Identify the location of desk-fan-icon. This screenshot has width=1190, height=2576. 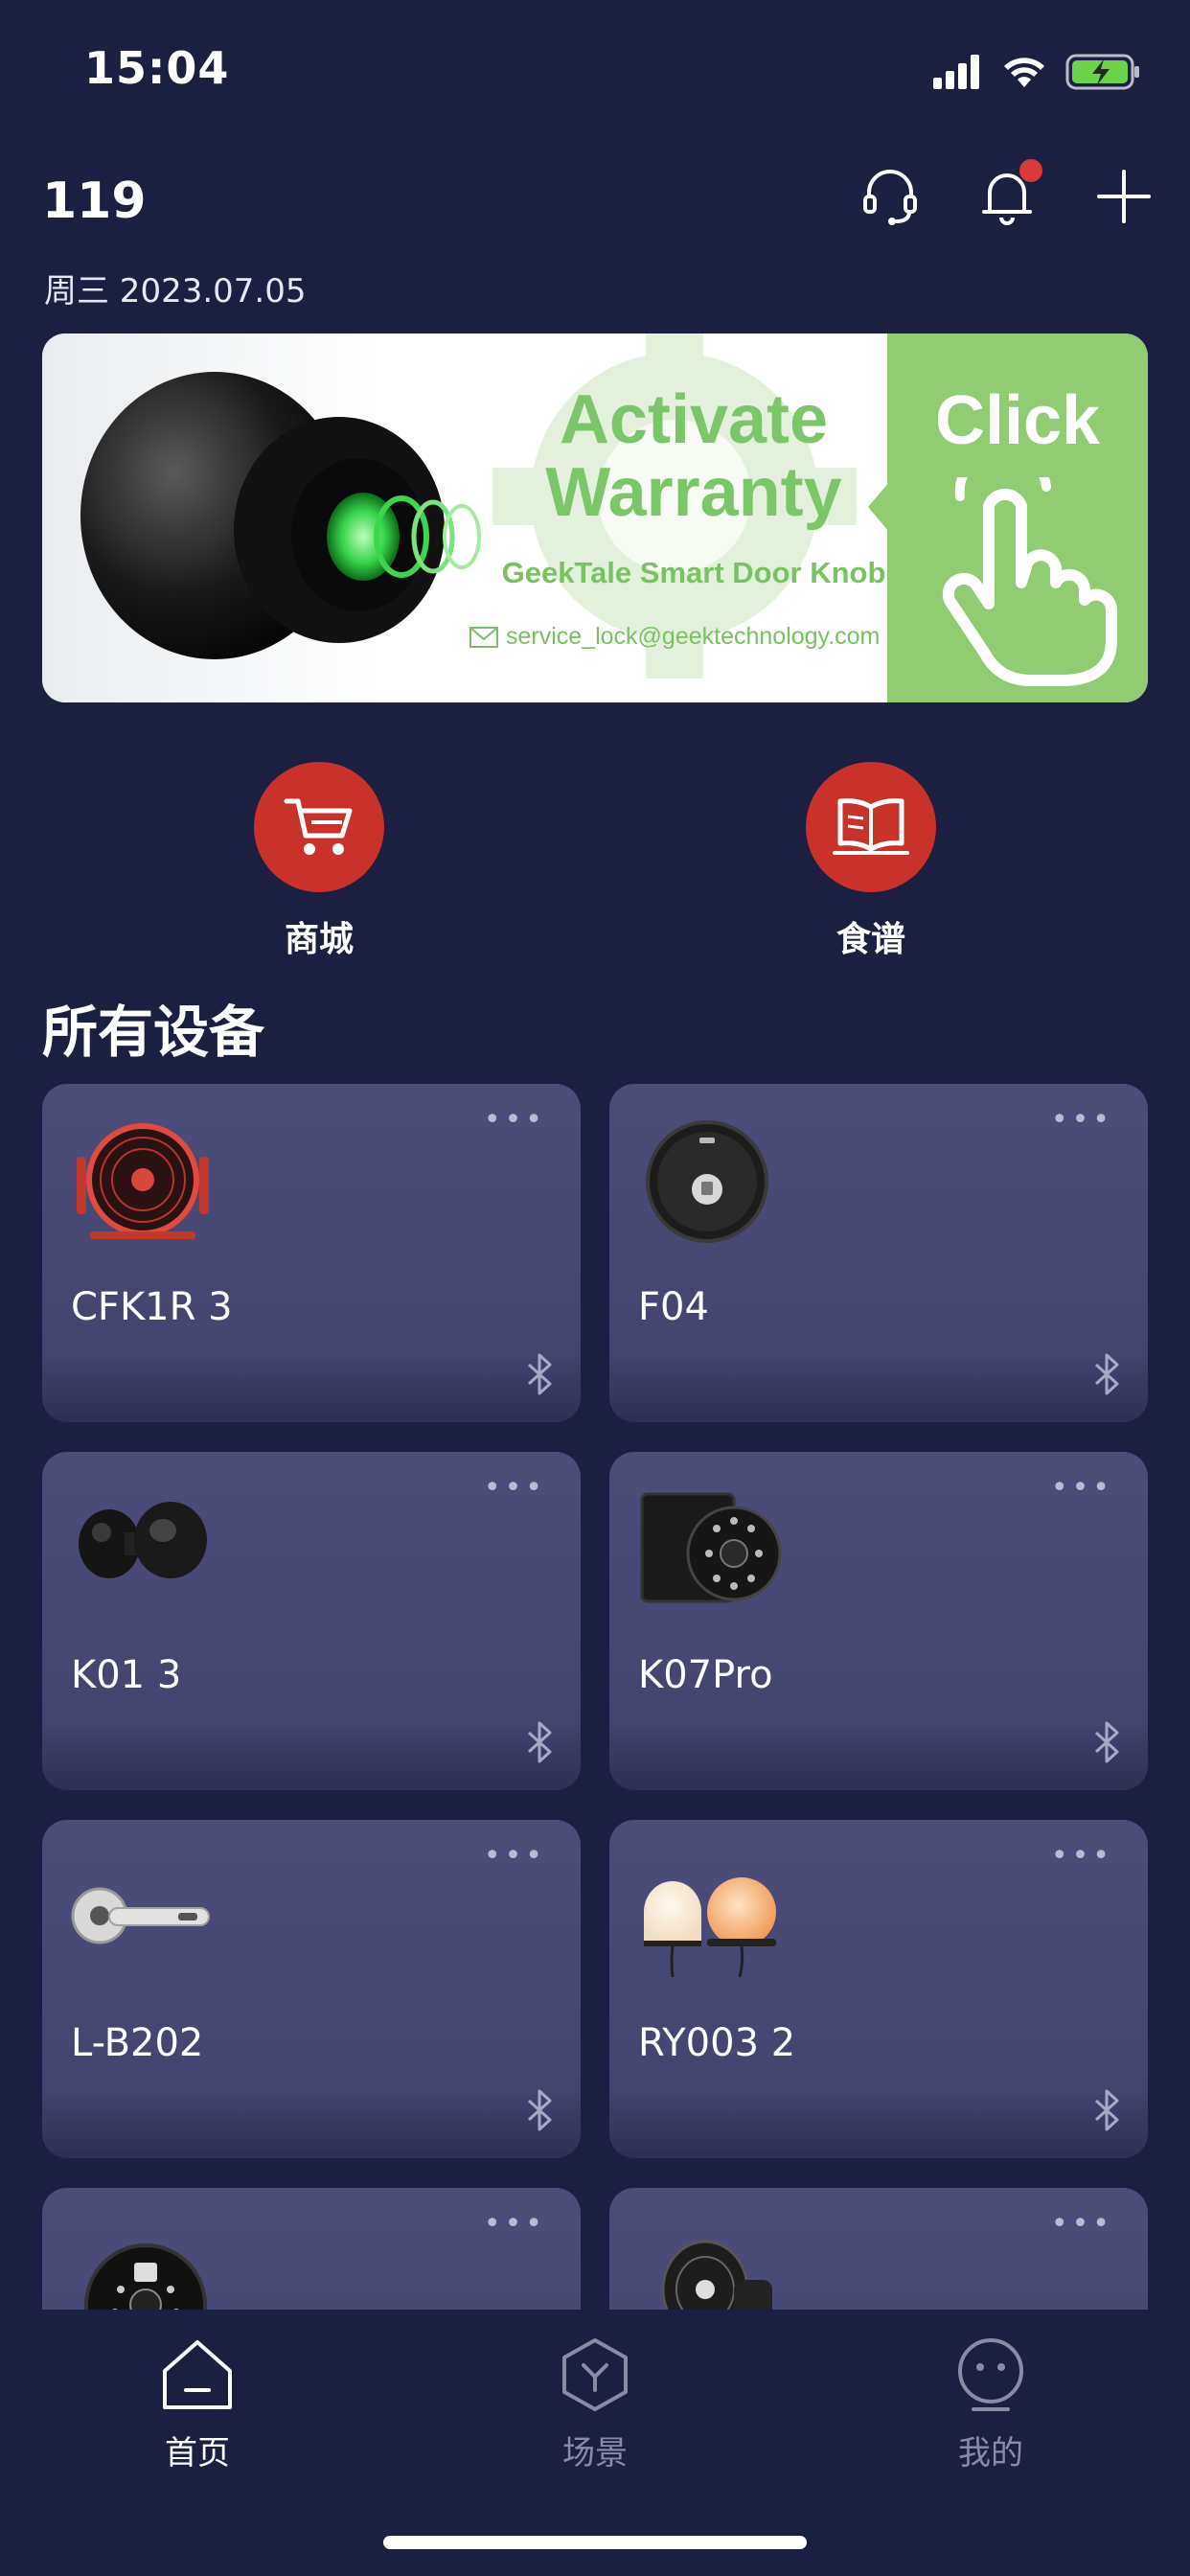
(716, 2275).